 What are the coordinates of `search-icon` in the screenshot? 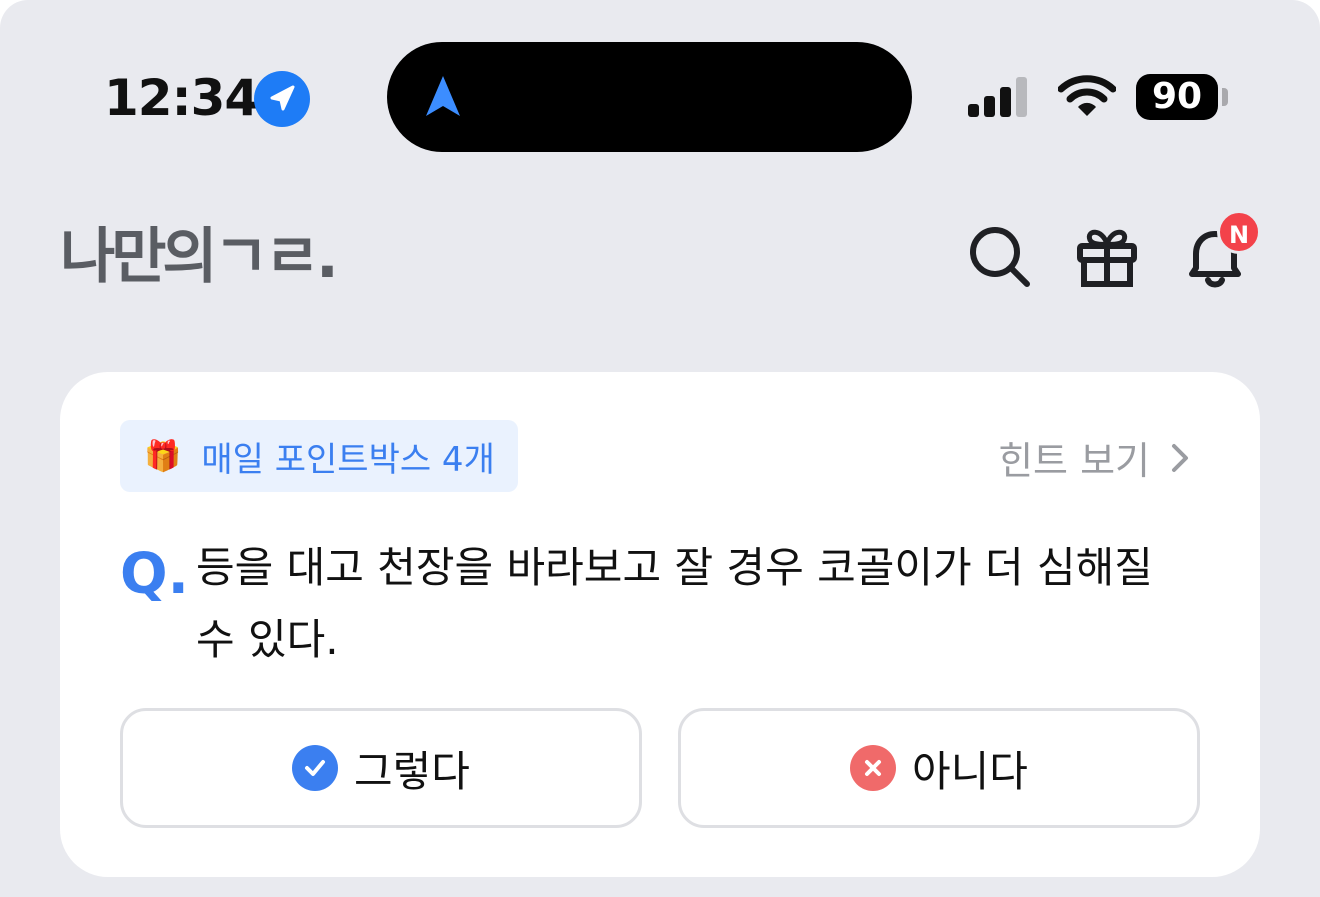 It's located at (1000, 257).